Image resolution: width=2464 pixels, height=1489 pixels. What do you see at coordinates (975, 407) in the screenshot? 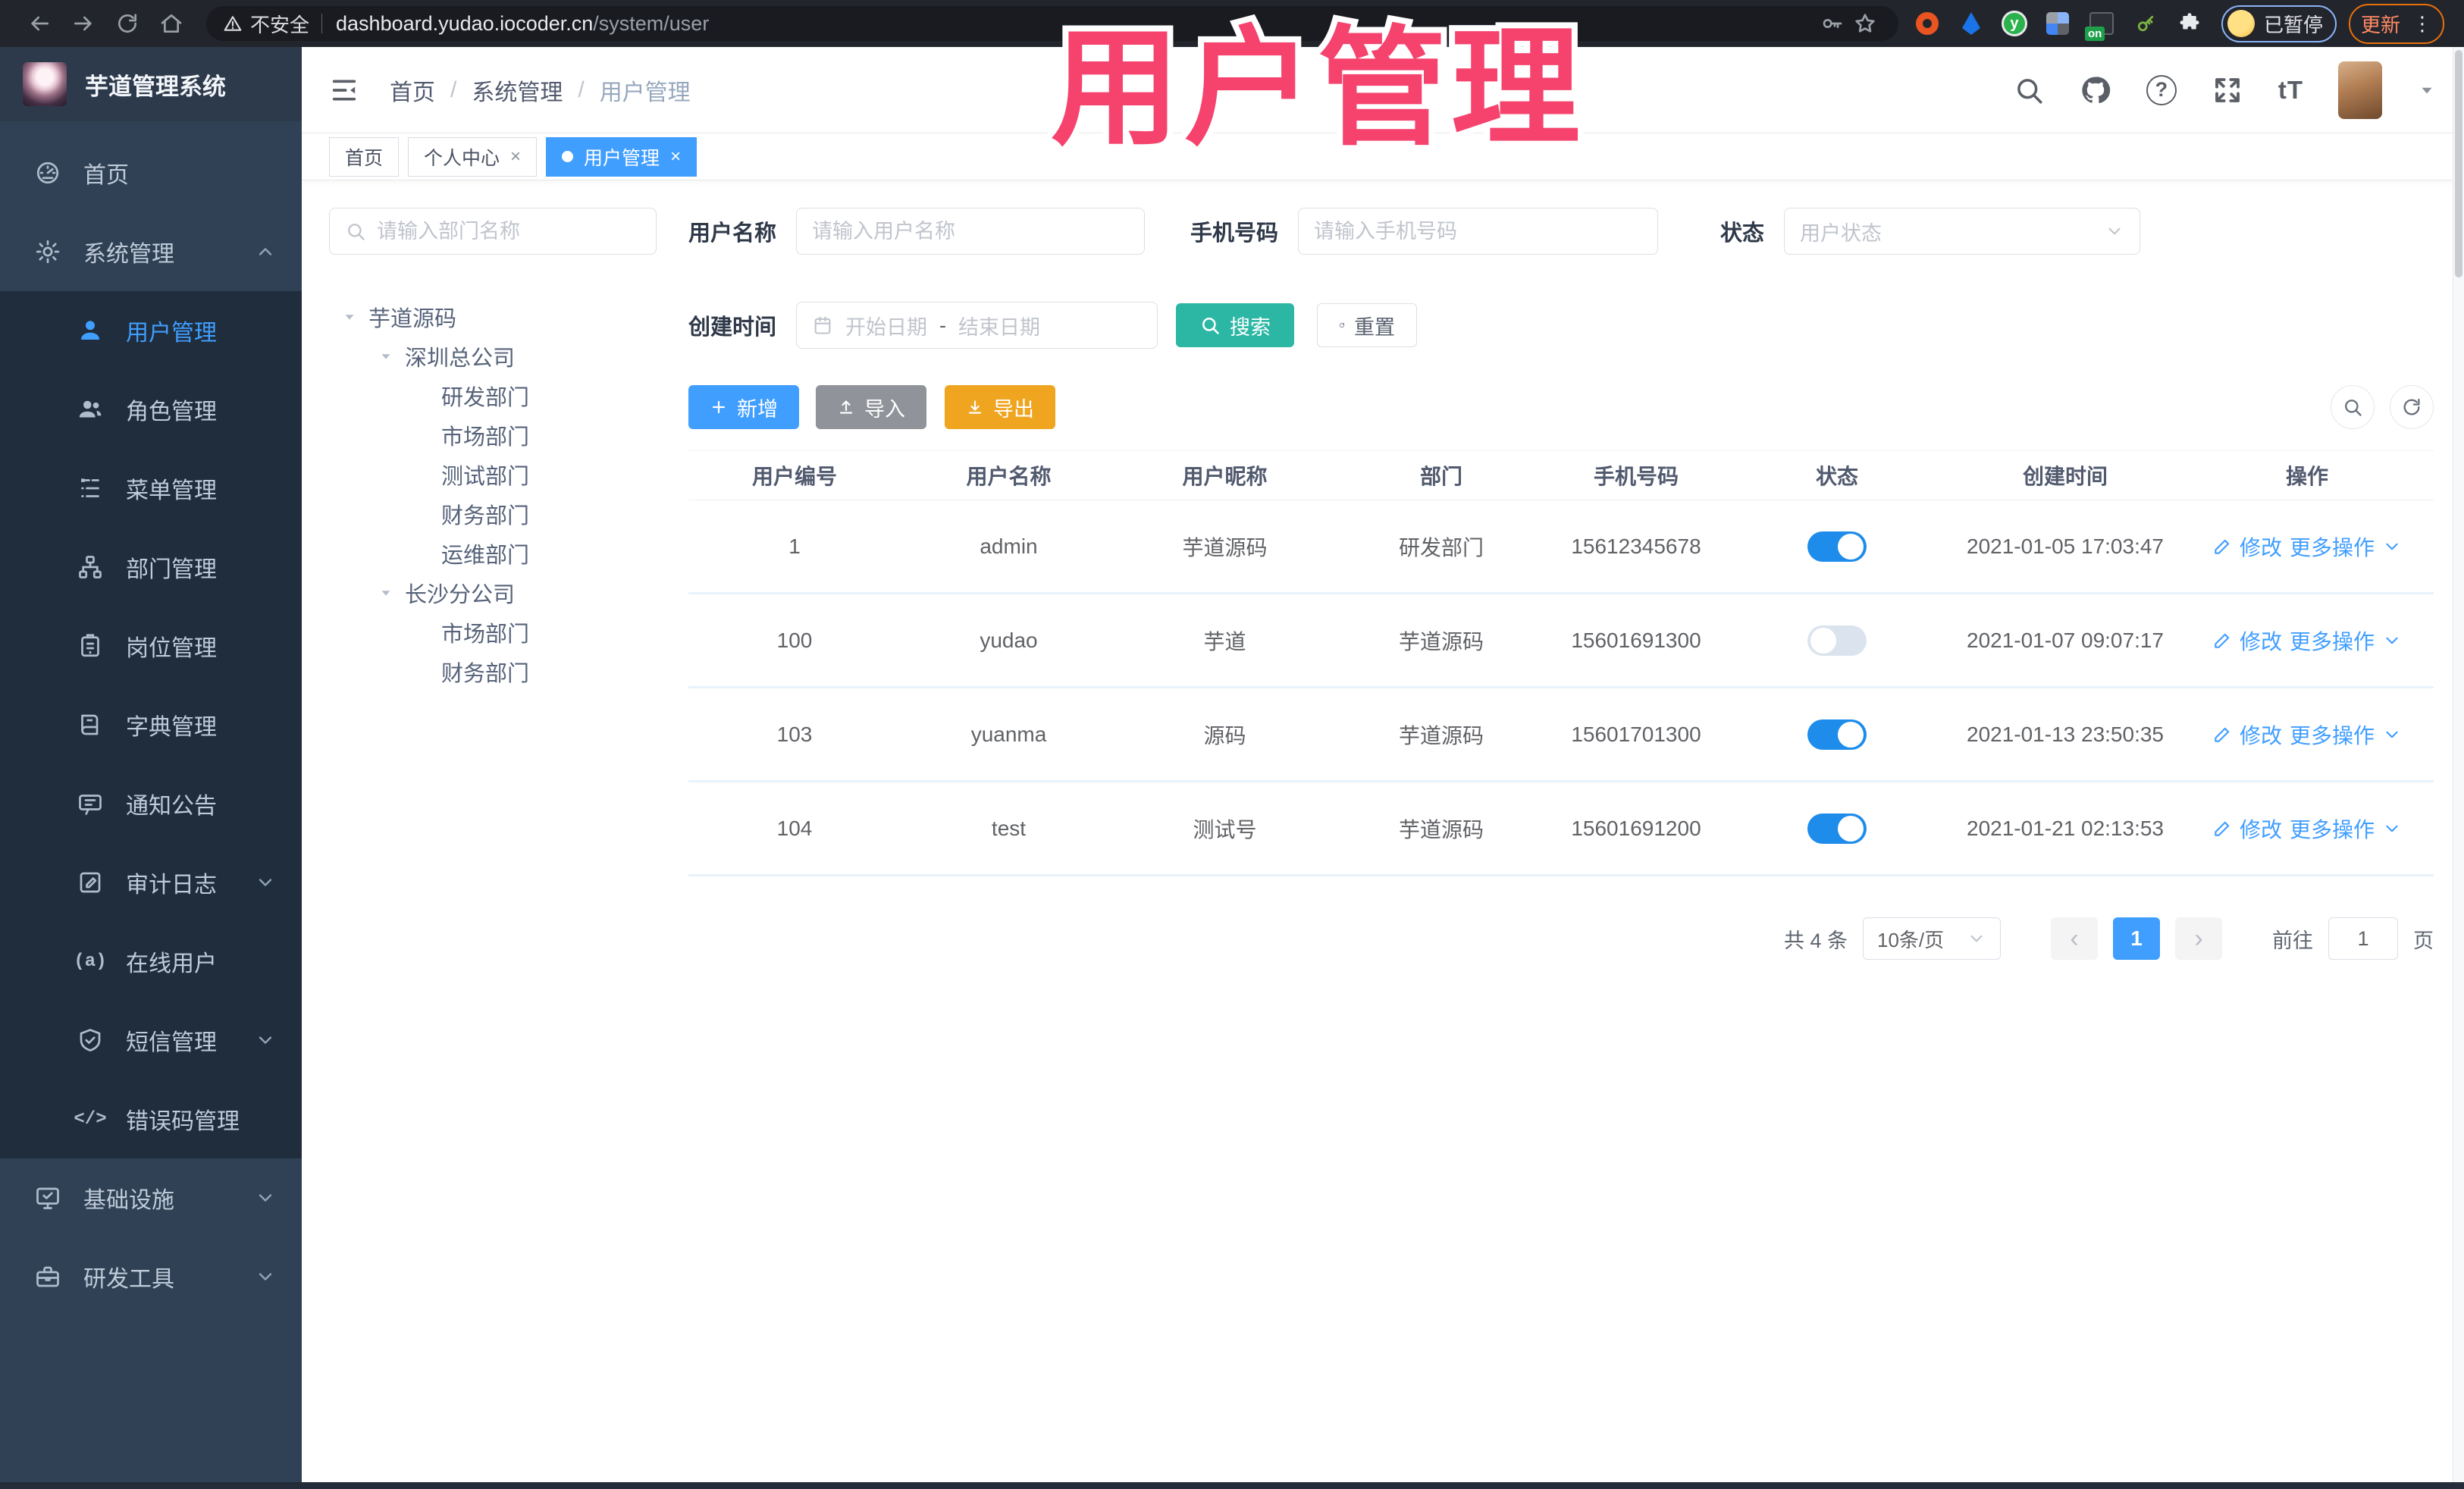
I see `download-icon` at bounding box center [975, 407].